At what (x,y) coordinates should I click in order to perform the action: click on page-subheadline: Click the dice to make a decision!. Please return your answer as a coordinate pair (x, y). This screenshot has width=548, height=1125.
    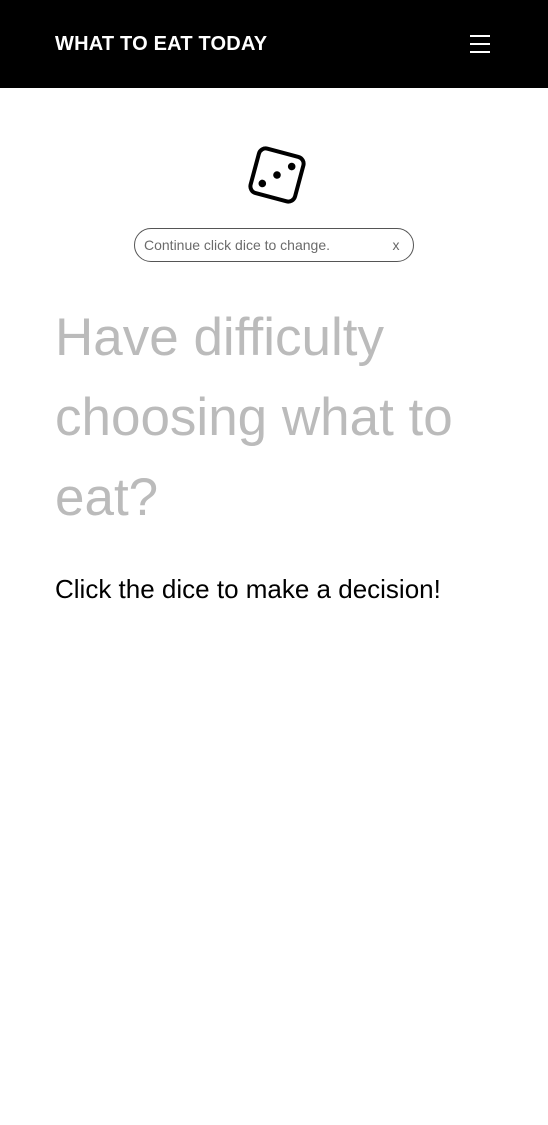
    Looking at the image, I should click on (248, 589).